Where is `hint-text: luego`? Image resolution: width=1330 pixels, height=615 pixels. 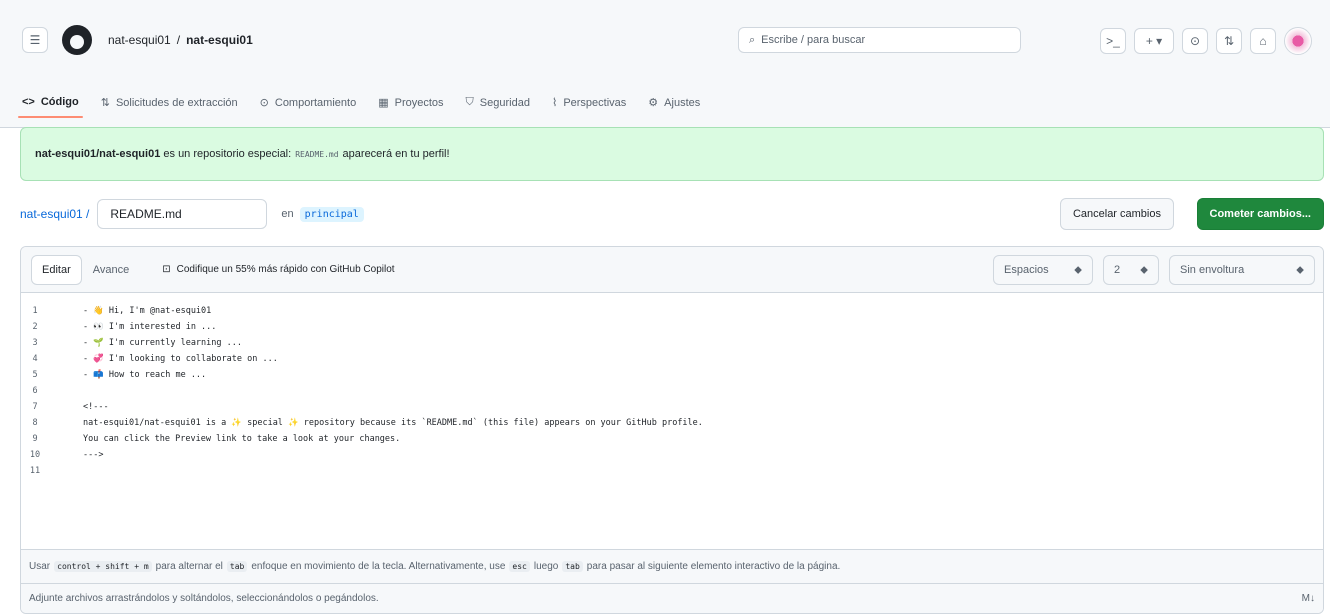 hint-text: luego is located at coordinates (546, 566).